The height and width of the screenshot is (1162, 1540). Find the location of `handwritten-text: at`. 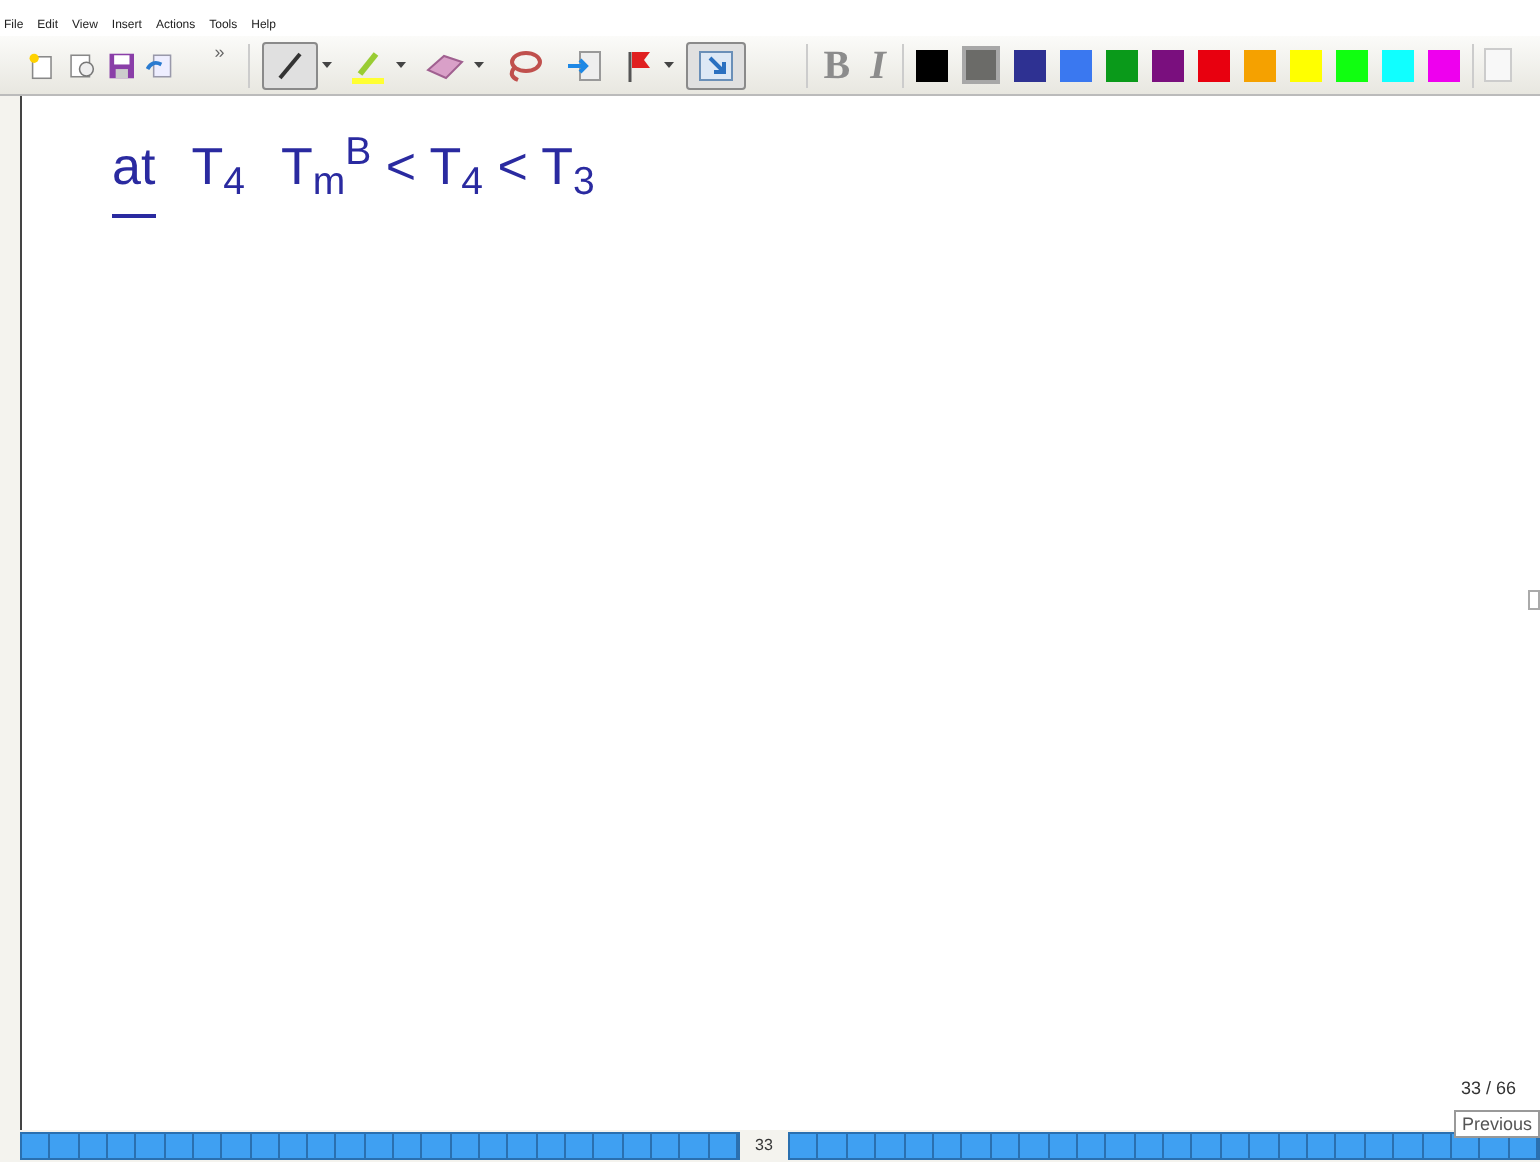

handwritten-text: at is located at coordinates (134, 173).